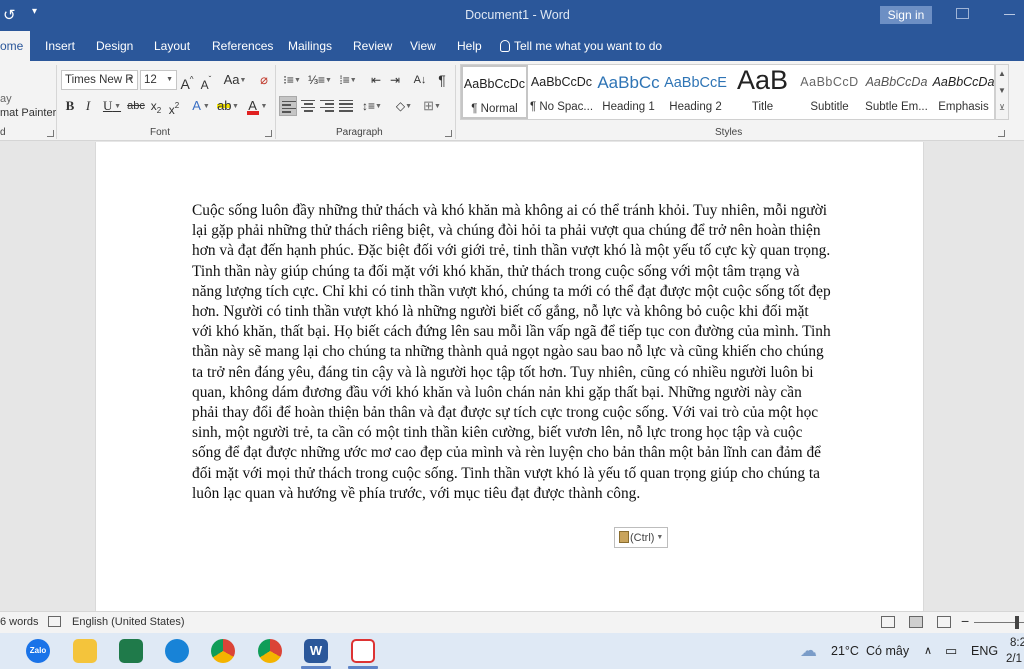  What do you see at coordinates (70, 106) in the screenshot?
I see `bold-button: B` at bounding box center [70, 106].